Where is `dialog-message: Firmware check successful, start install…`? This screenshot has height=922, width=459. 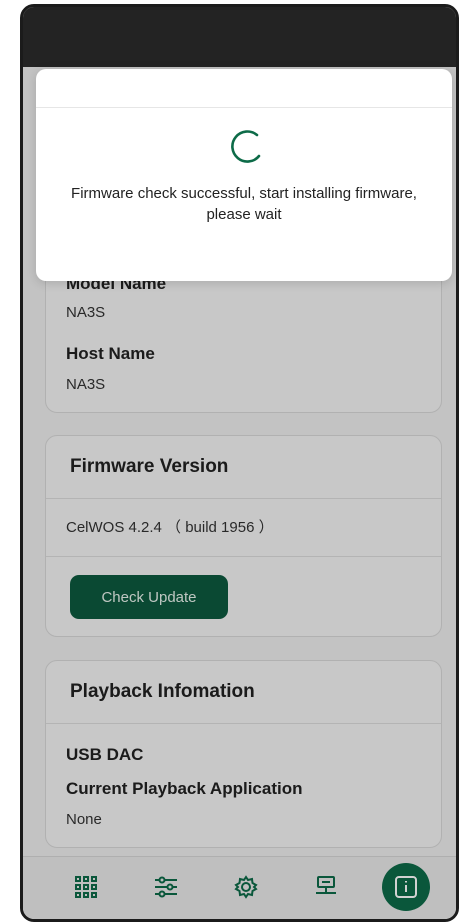 dialog-message: Firmware check successful, start install… is located at coordinates (244, 204).